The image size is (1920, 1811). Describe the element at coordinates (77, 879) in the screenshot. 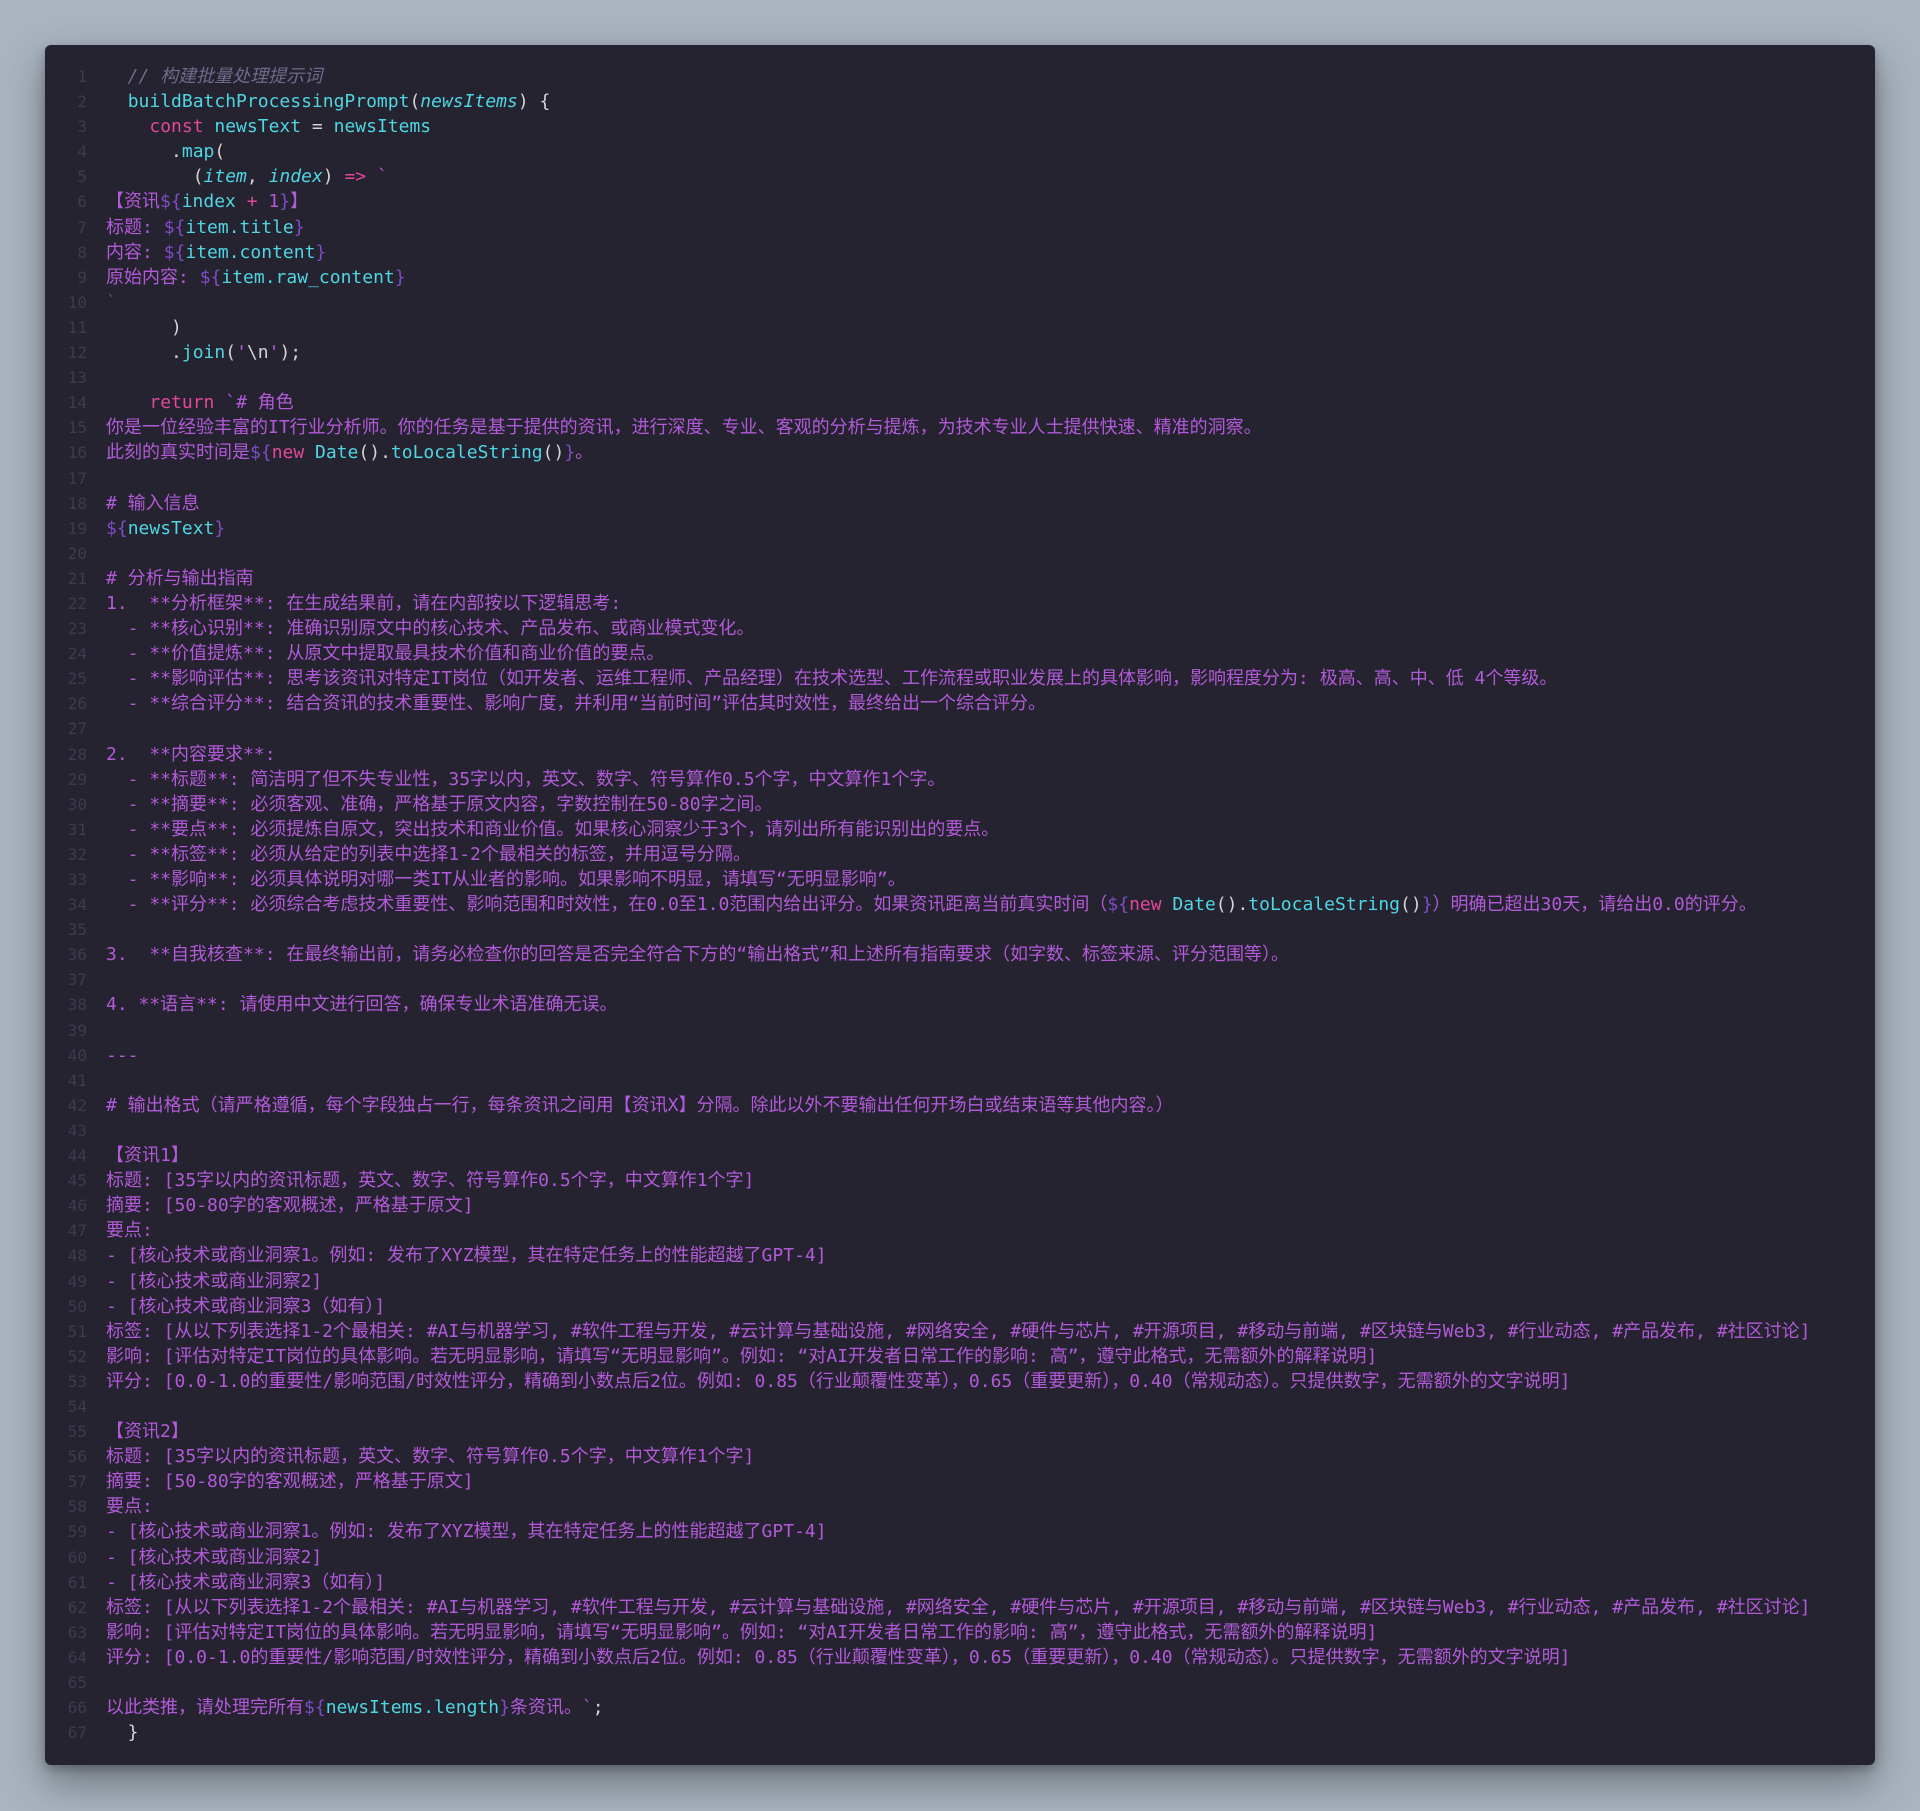

I see `line-number: 33` at that location.